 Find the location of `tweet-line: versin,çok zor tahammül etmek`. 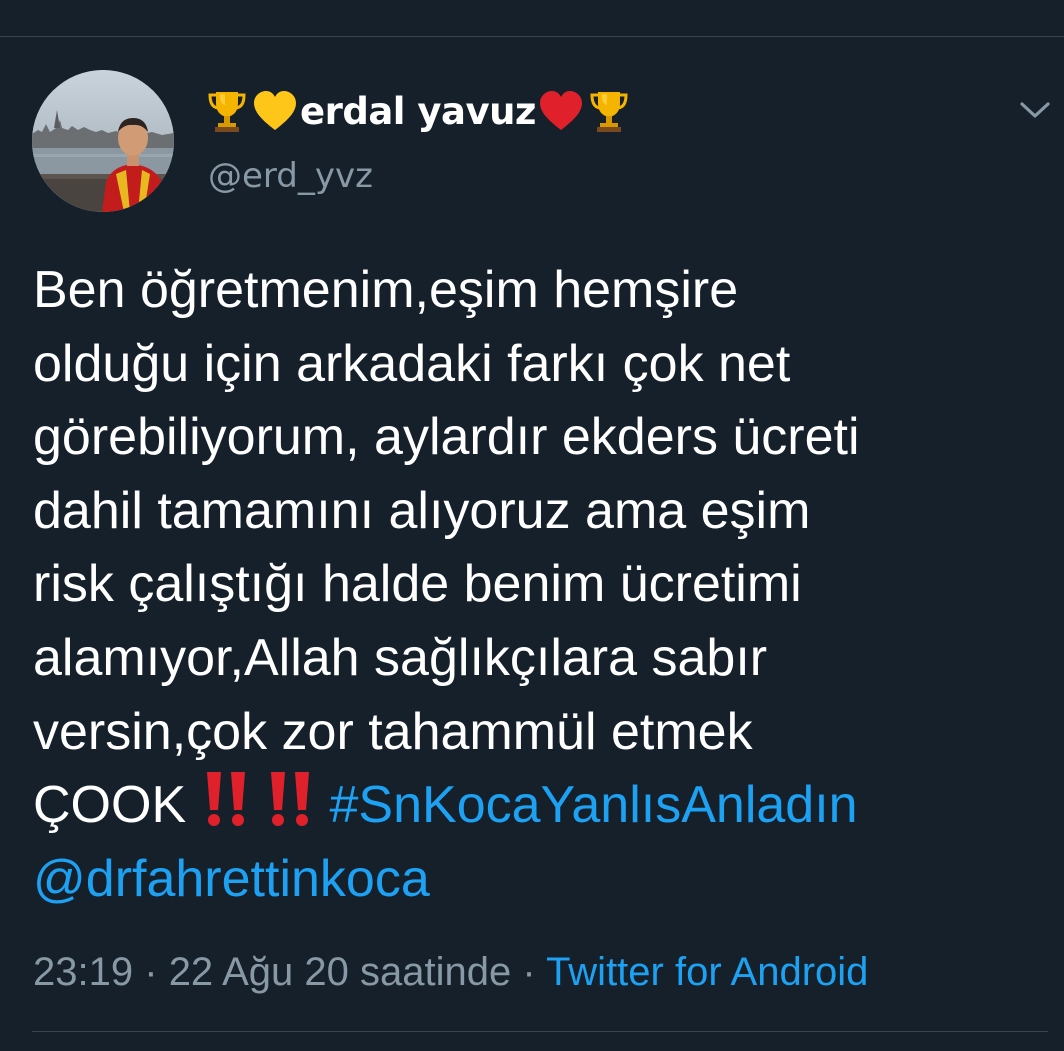

tweet-line: versin,çok zor tahammül etmek is located at coordinates (393, 731).